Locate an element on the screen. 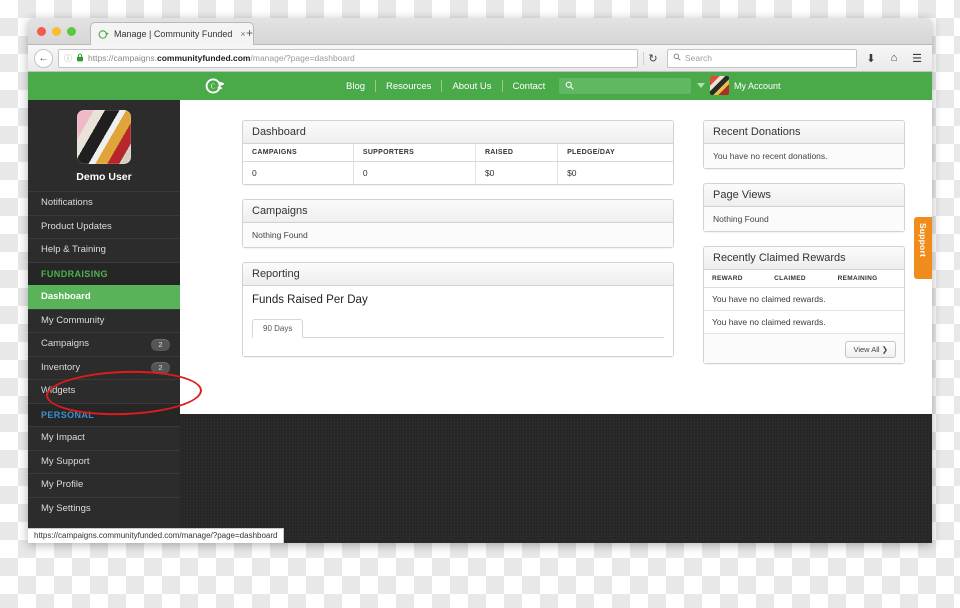  page-views-empty-text: Nothing Found is located at coordinates (804, 219).